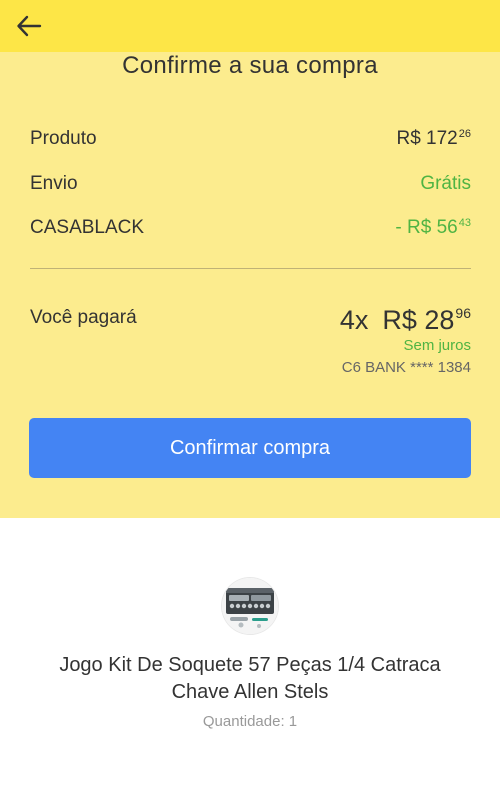  I want to click on arrow-left-icon, so click(29, 26).